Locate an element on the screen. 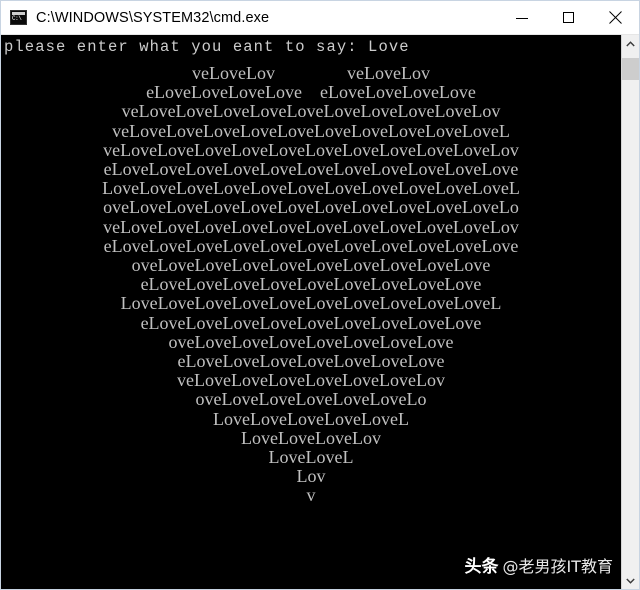  scrollbar-track is located at coordinates (630, 312).